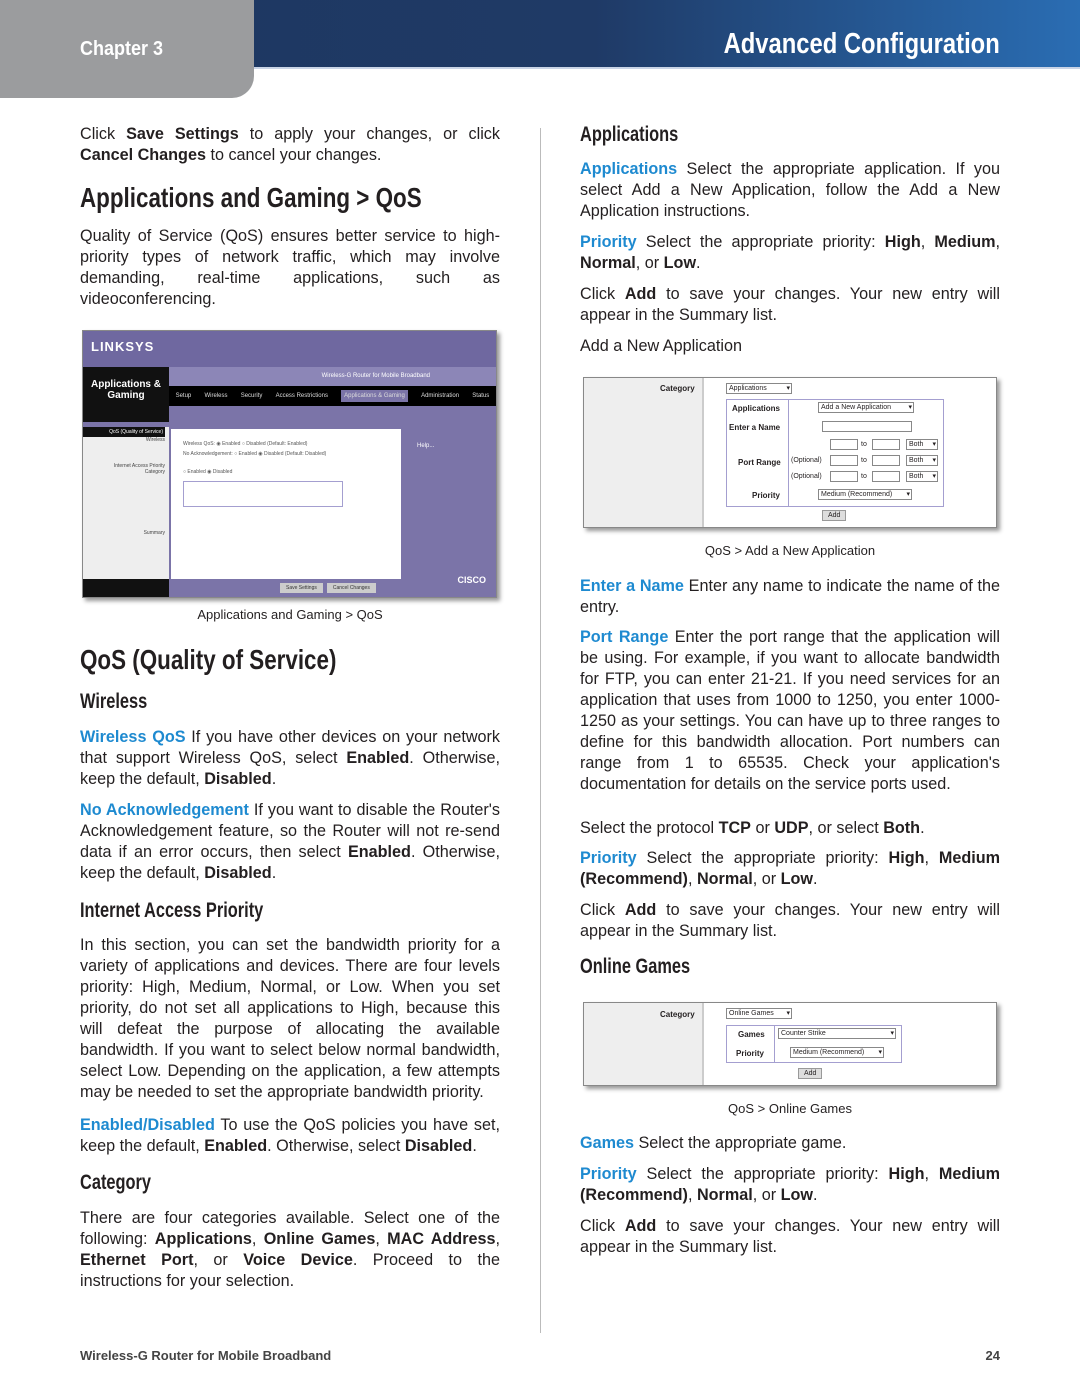 This screenshot has height=1397, width=1080. I want to click on application-select: Add a New Application, so click(866, 407).